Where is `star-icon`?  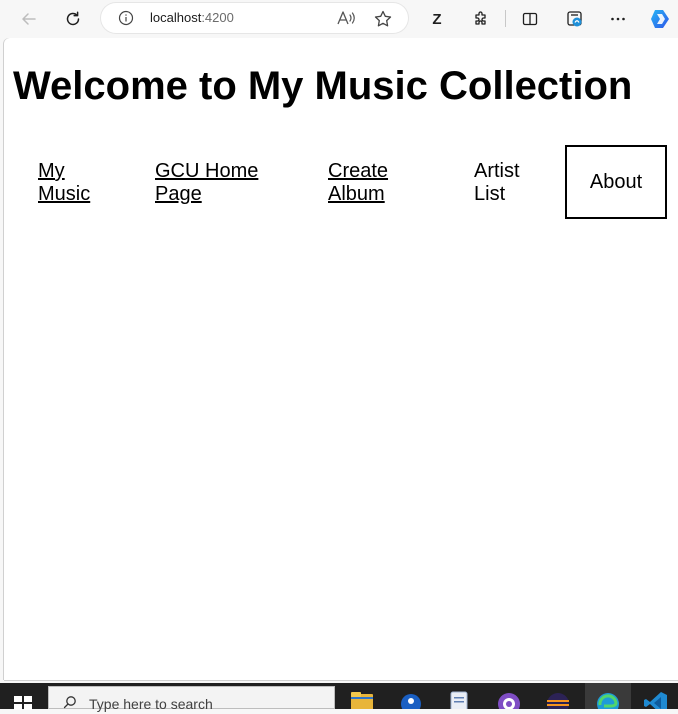
star-icon is located at coordinates (383, 19).